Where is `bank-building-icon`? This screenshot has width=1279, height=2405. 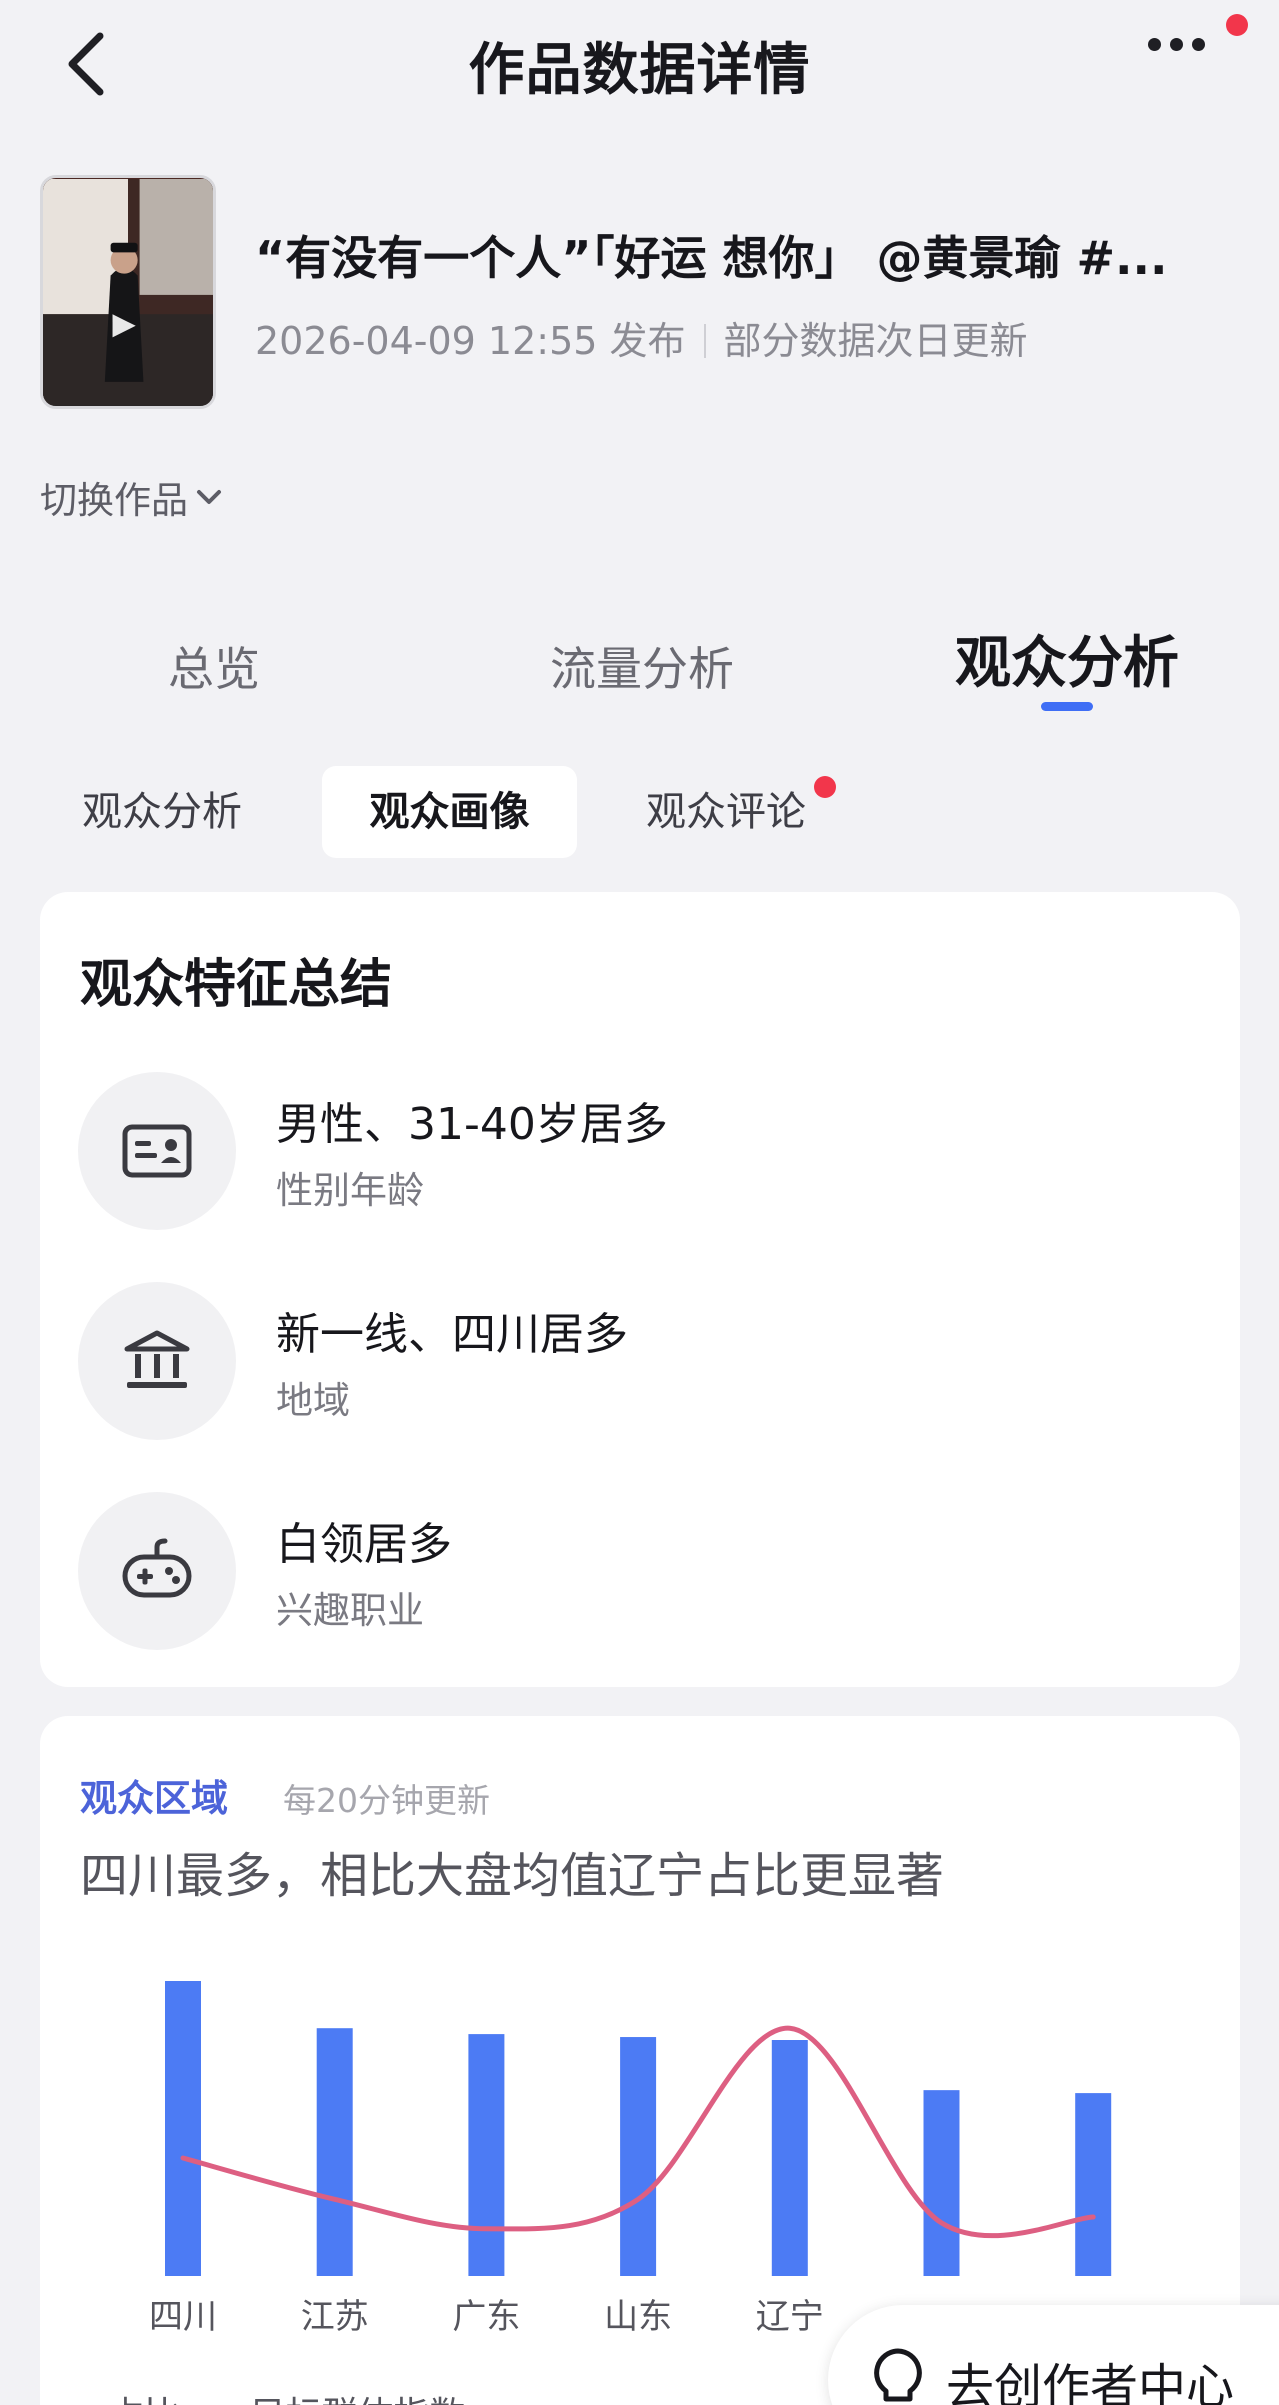 bank-building-icon is located at coordinates (157, 1359).